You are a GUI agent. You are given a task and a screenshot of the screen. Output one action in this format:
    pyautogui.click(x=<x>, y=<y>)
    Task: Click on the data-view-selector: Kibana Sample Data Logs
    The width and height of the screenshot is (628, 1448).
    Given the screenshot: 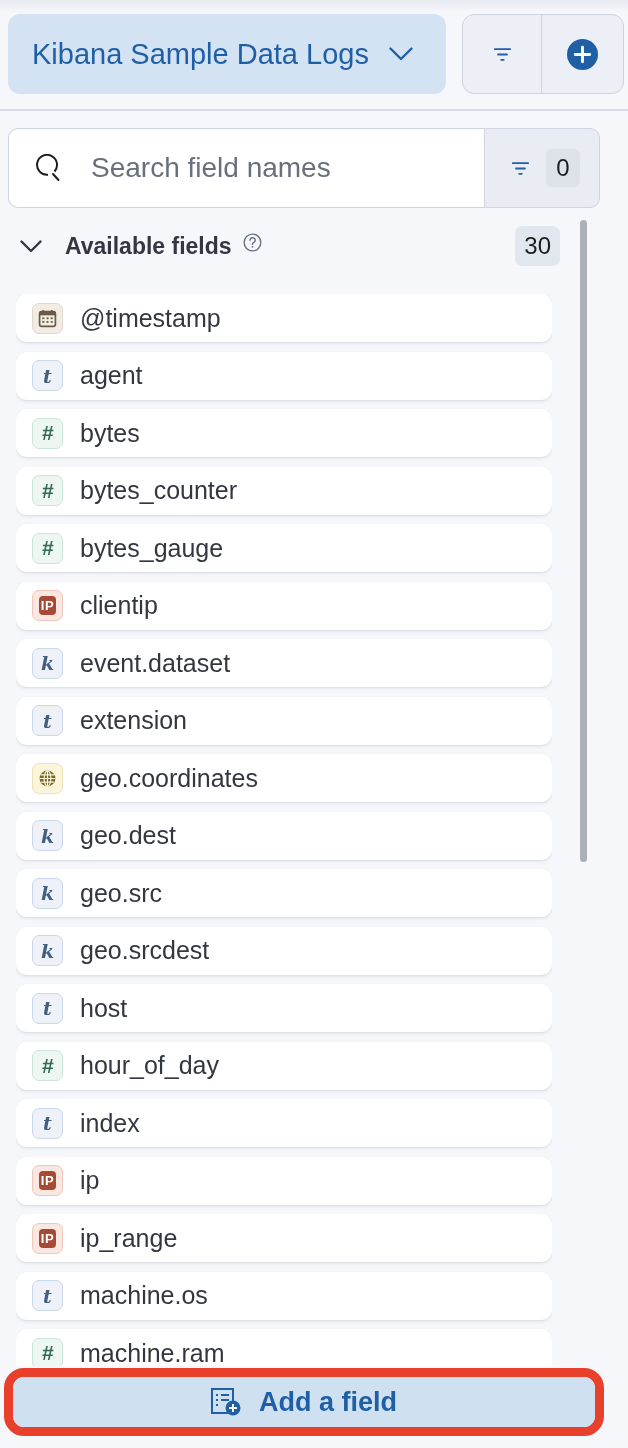 What is the action you would take?
    pyautogui.click(x=227, y=54)
    